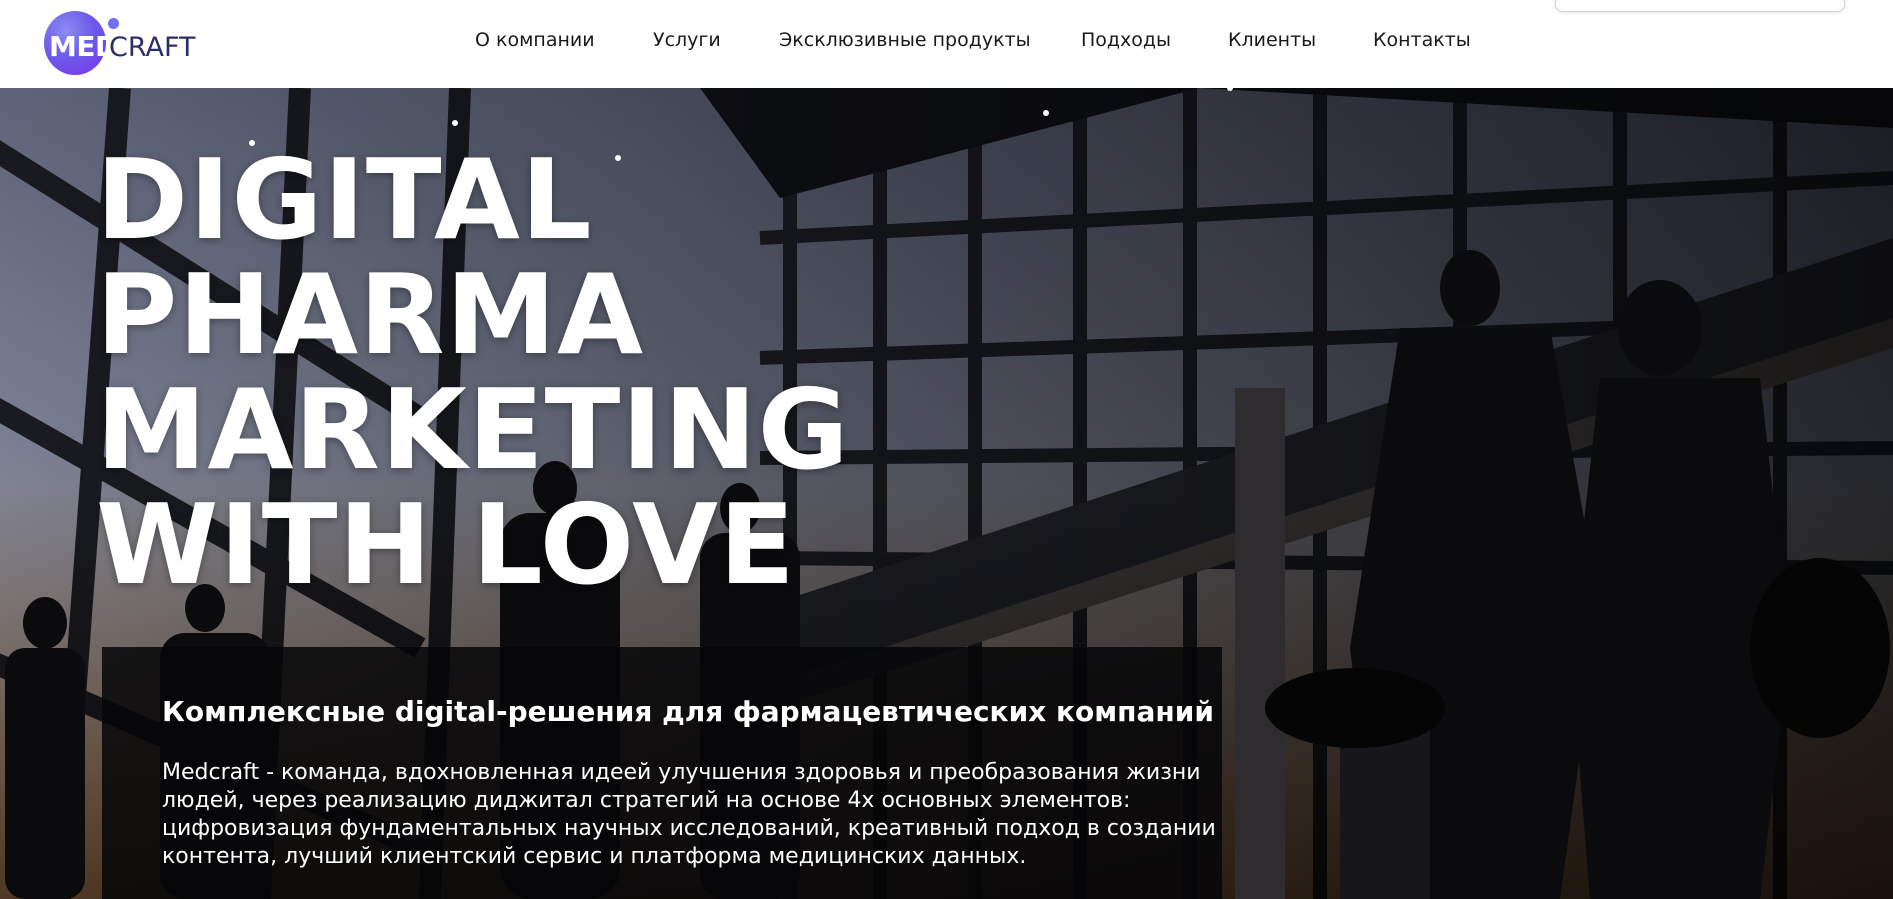 This screenshot has width=1893, height=899. Describe the element at coordinates (83, 46) in the screenshot. I see `logo-text-med: MED` at that location.